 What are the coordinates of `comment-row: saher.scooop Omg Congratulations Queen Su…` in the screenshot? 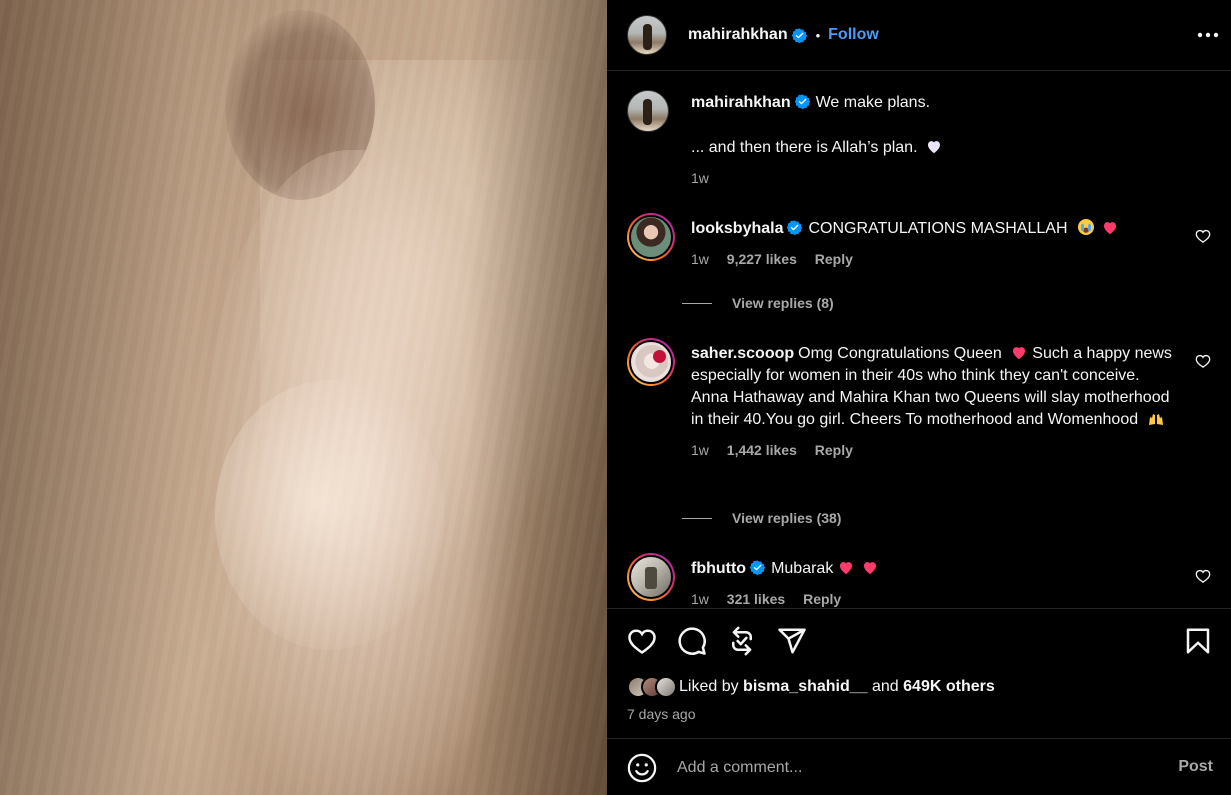 It's located at (922, 413).